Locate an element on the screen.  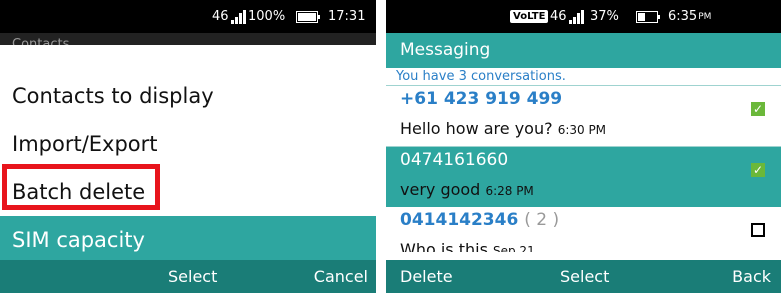
screen-title-partial: Contacts is located at coordinates (188, 39).